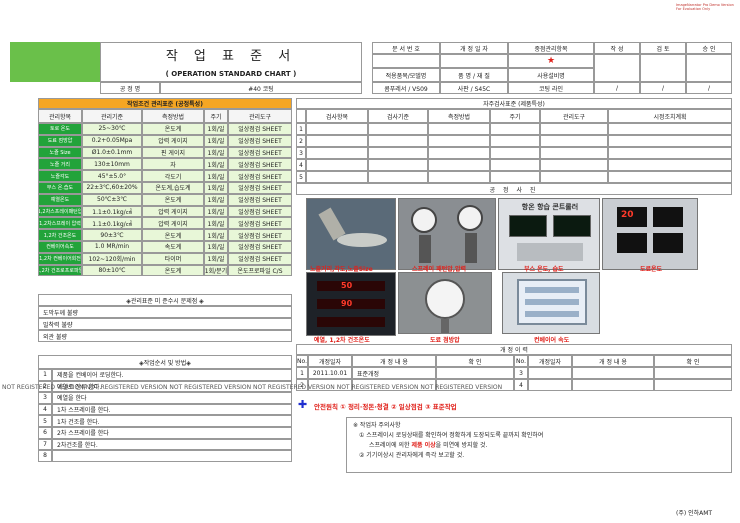 The image size is (740, 523). Describe the element at coordinates (231, 74) in the screenshot. I see `document-subtitle: ( OPERATION STANDARD CHART )` at that location.